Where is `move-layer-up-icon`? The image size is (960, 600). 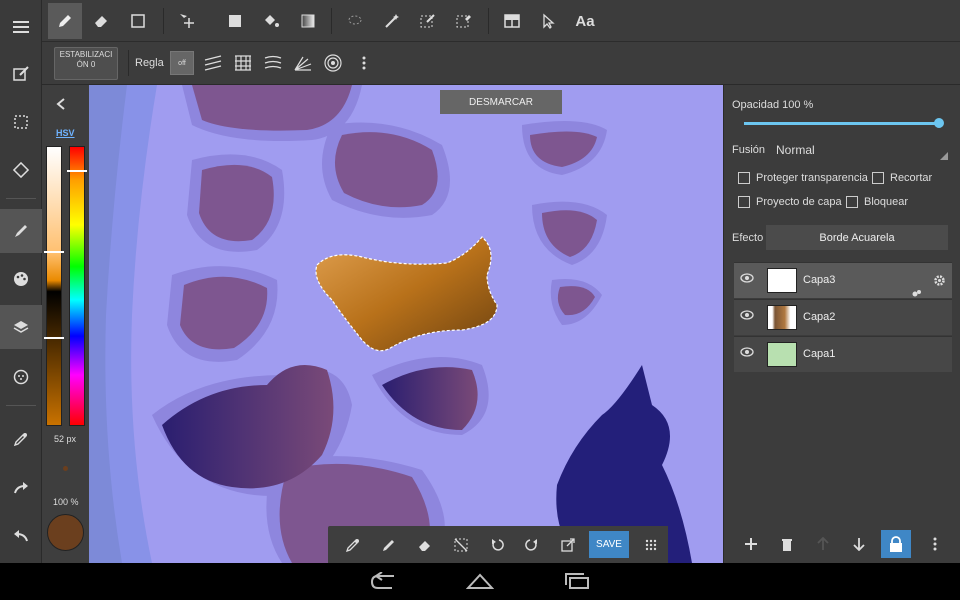 move-layer-up-icon is located at coordinates (823, 544).